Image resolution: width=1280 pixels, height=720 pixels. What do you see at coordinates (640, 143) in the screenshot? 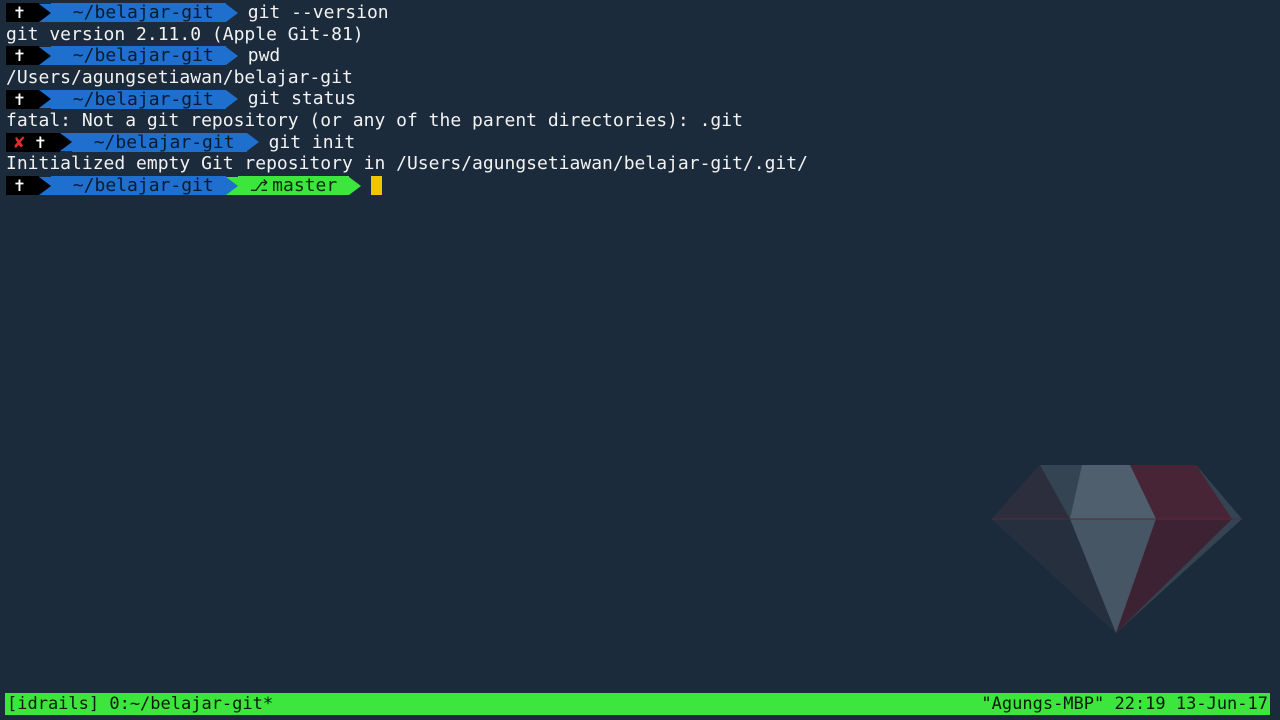
I see `prompt-line: ✘ ✝ ~/belajar-git git init` at bounding box center [640, 143].